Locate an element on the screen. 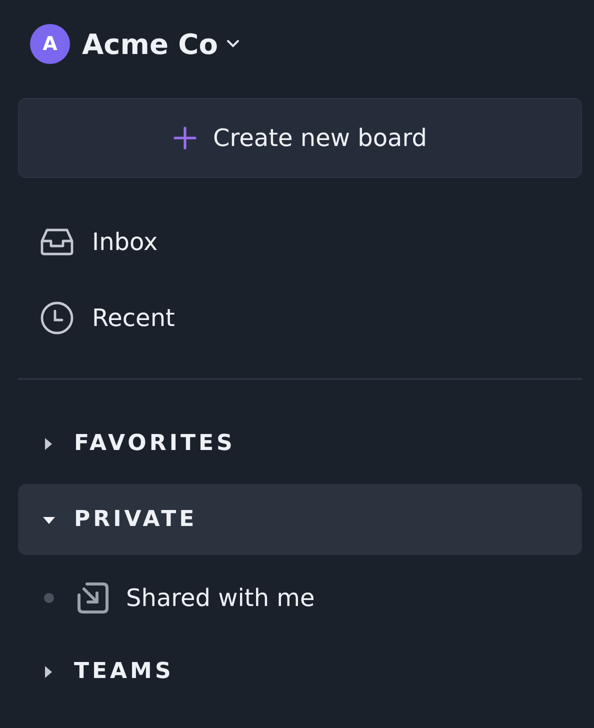 The width and height of the screenshot is (594, 728). workspace-avatar: A is located at coordinates (50, 44).